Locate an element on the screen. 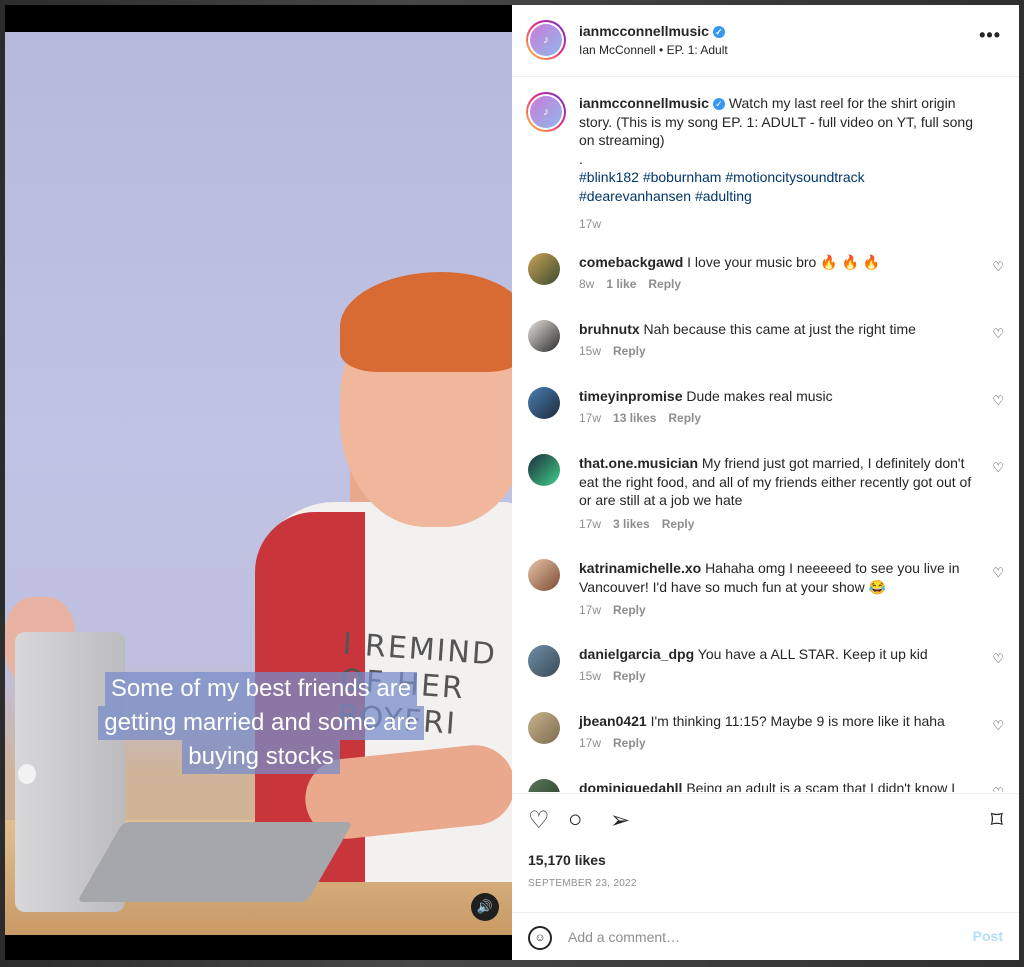  comment-text: I love your music bro 🔥 🔥 🔥 is located at coordinates (784, 262).